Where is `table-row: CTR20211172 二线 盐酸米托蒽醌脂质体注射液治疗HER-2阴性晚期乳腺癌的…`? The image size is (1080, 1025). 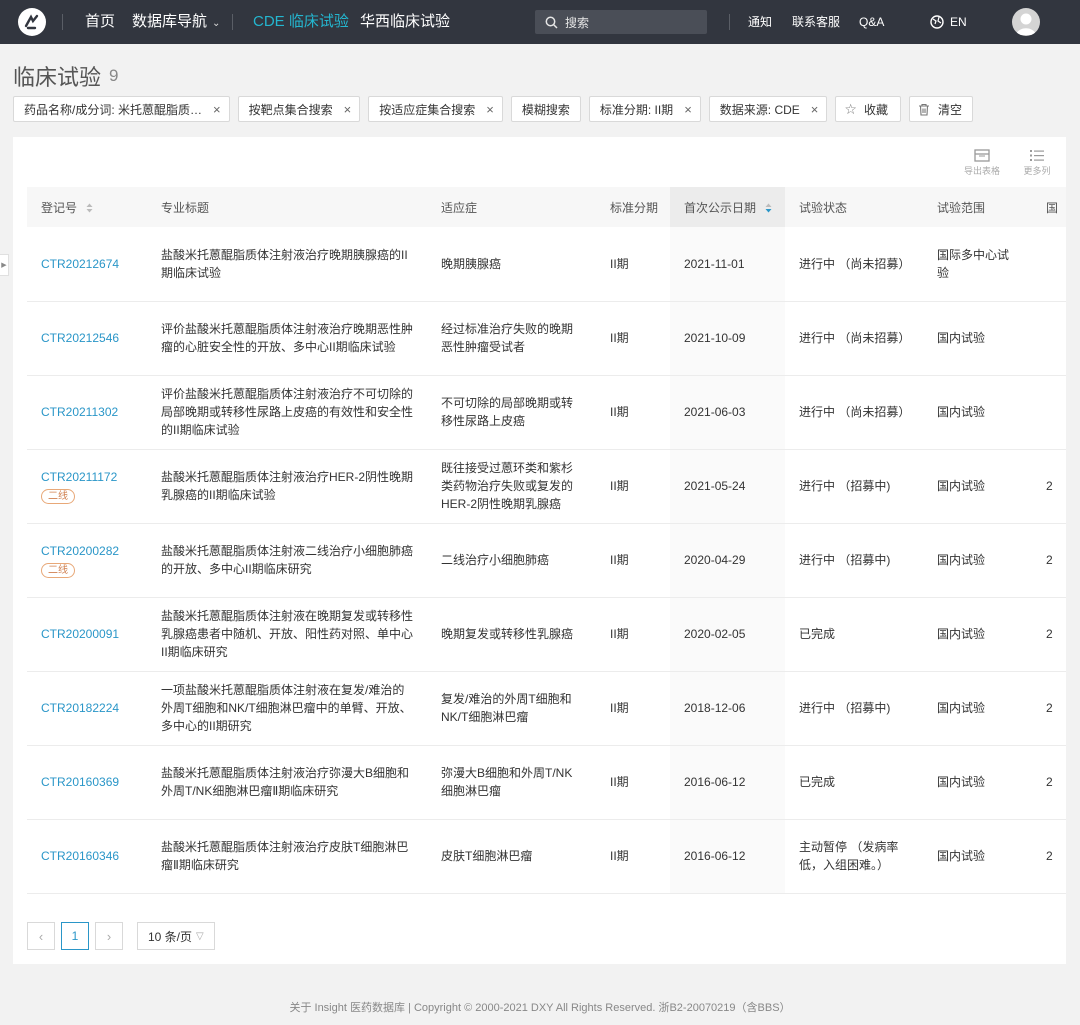
table-row: CTR20211172 二线 盐酸米托蒽醌脂质体注射液治疗HER-2阴性晚期乳腺癌的… is located at coordinates (546, 486).